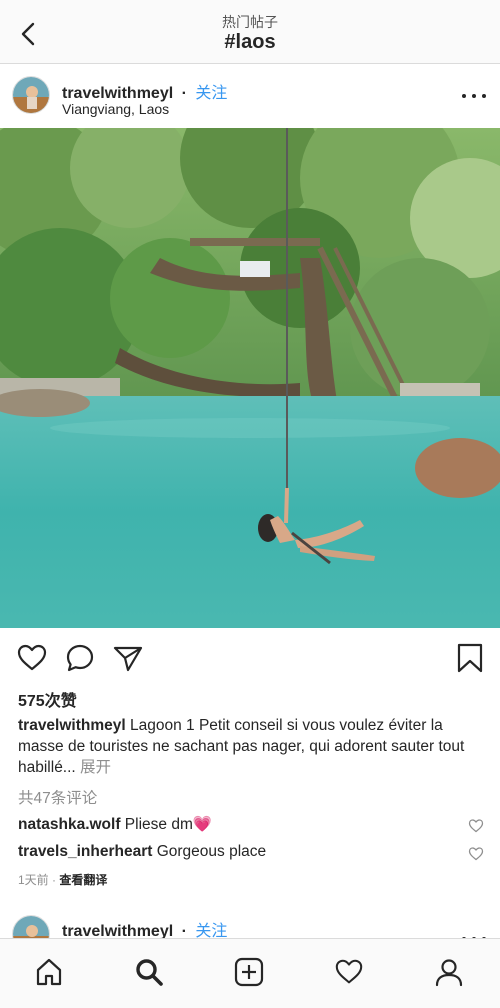 The width and height of the screenshot is (500, 1008). I want to click on top-nav-bar: 热门帖子 #laos, so click(250, 32).